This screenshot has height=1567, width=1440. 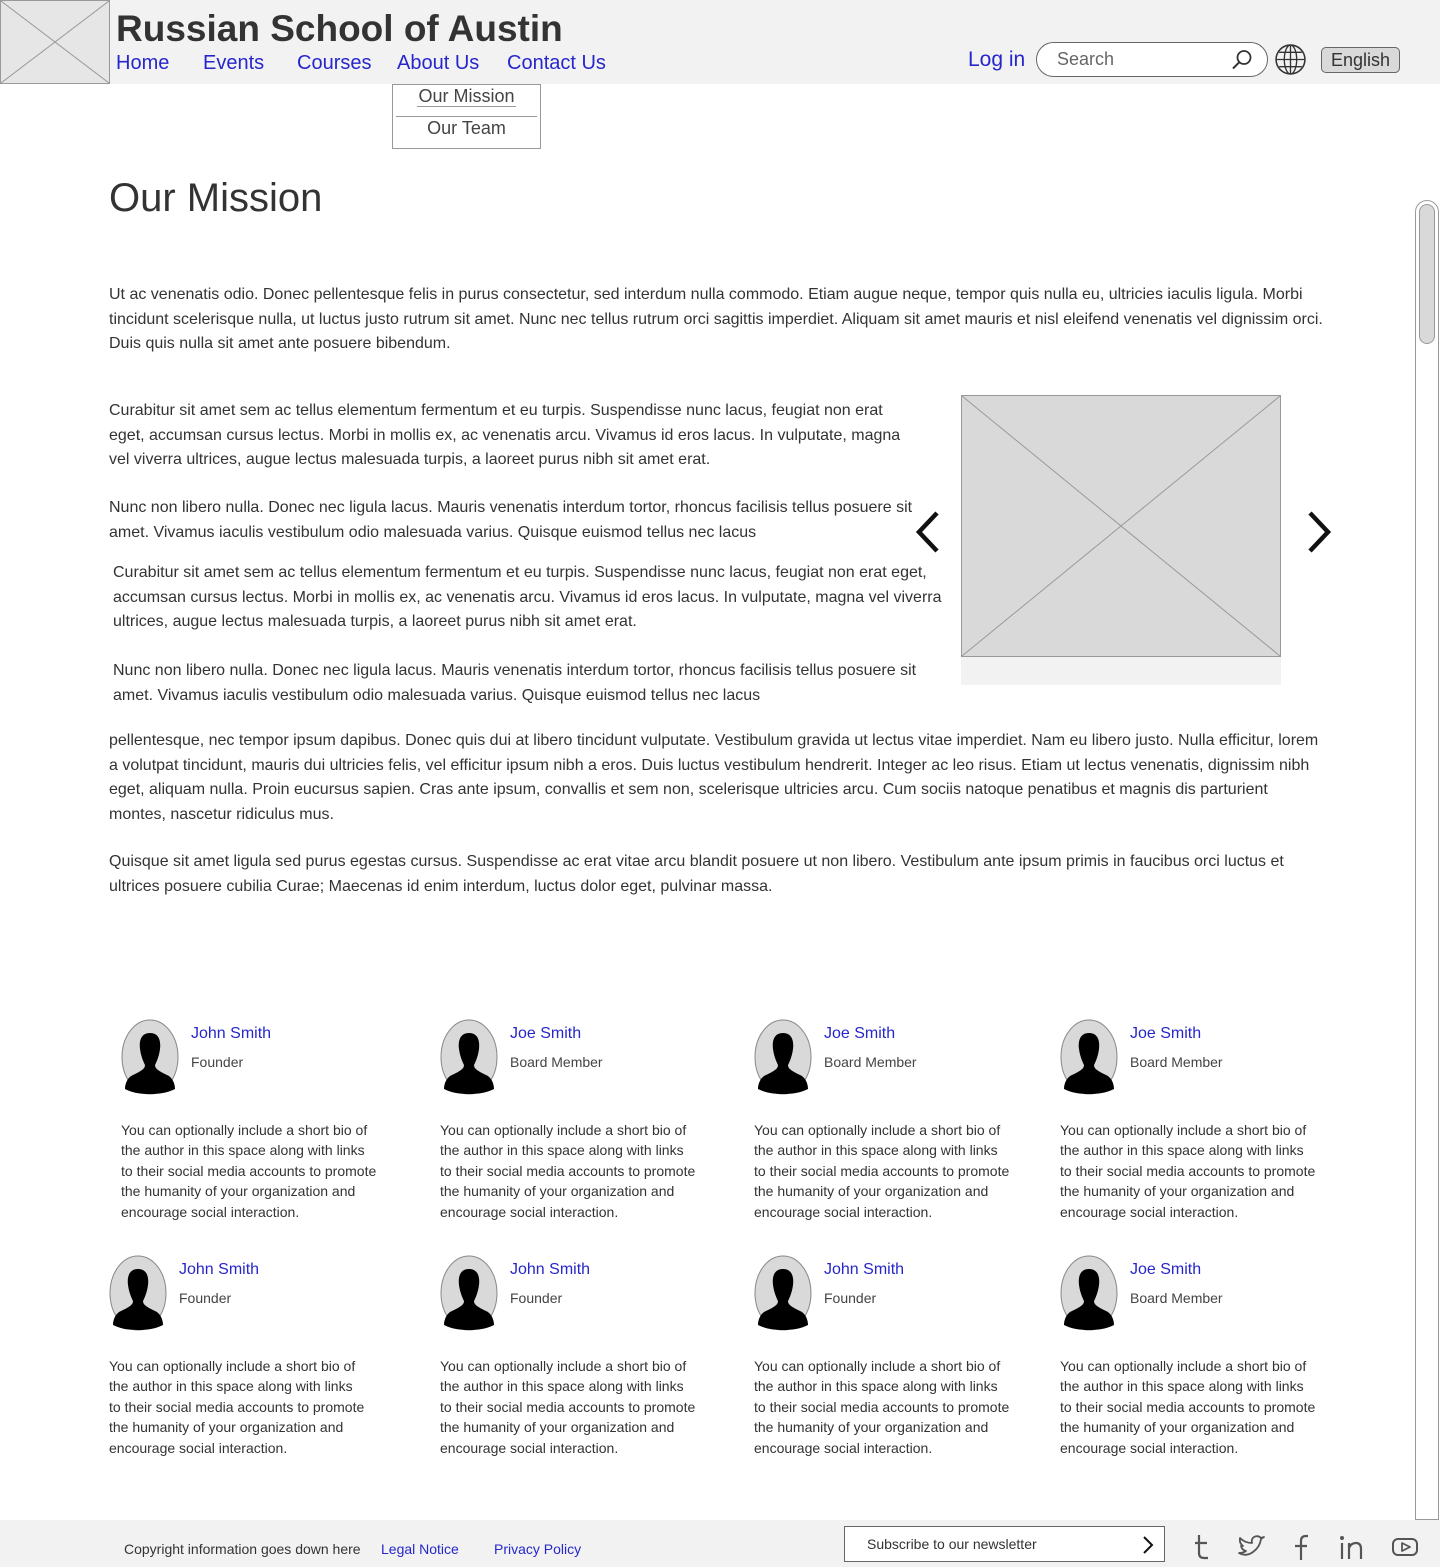 I want to click on tumblr-icon, so click(x=1202, y=1547).